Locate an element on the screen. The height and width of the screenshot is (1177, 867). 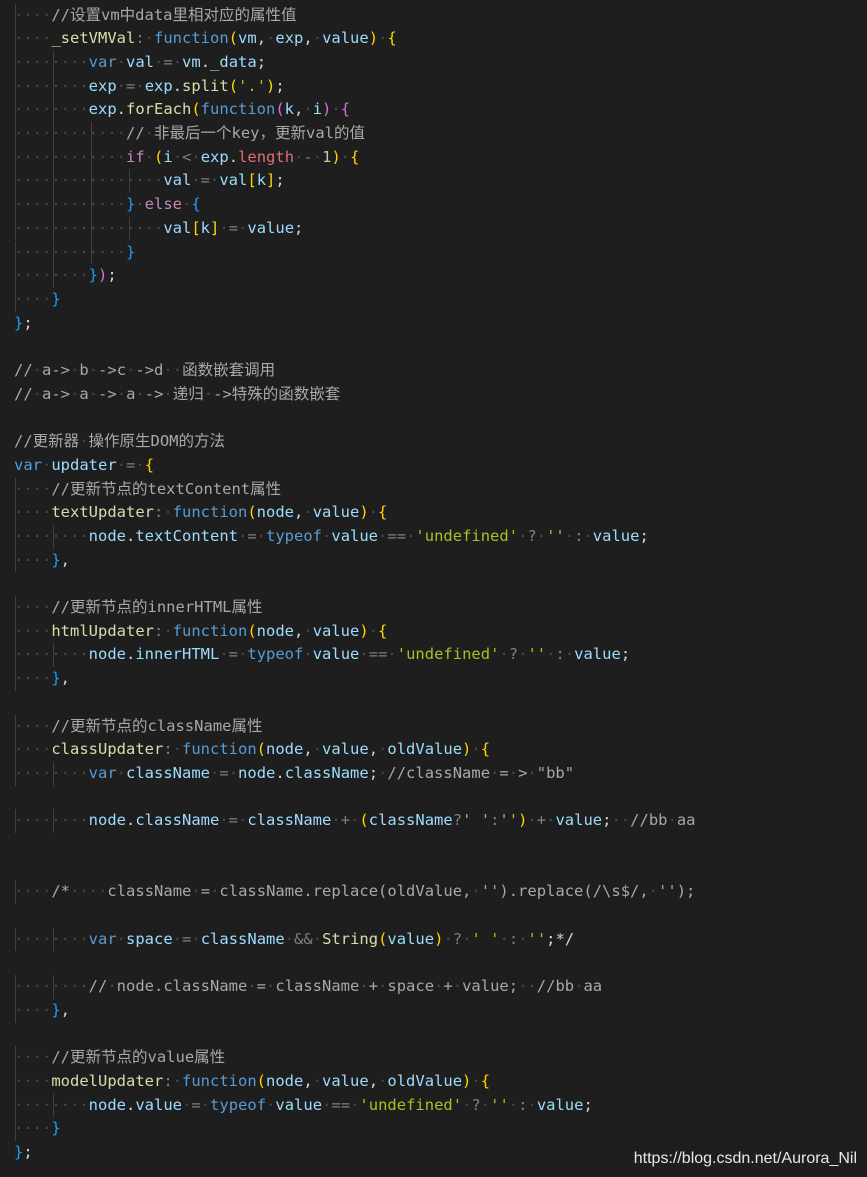
code-line: var·updater·=·{ is located at coordinates (84, 464).